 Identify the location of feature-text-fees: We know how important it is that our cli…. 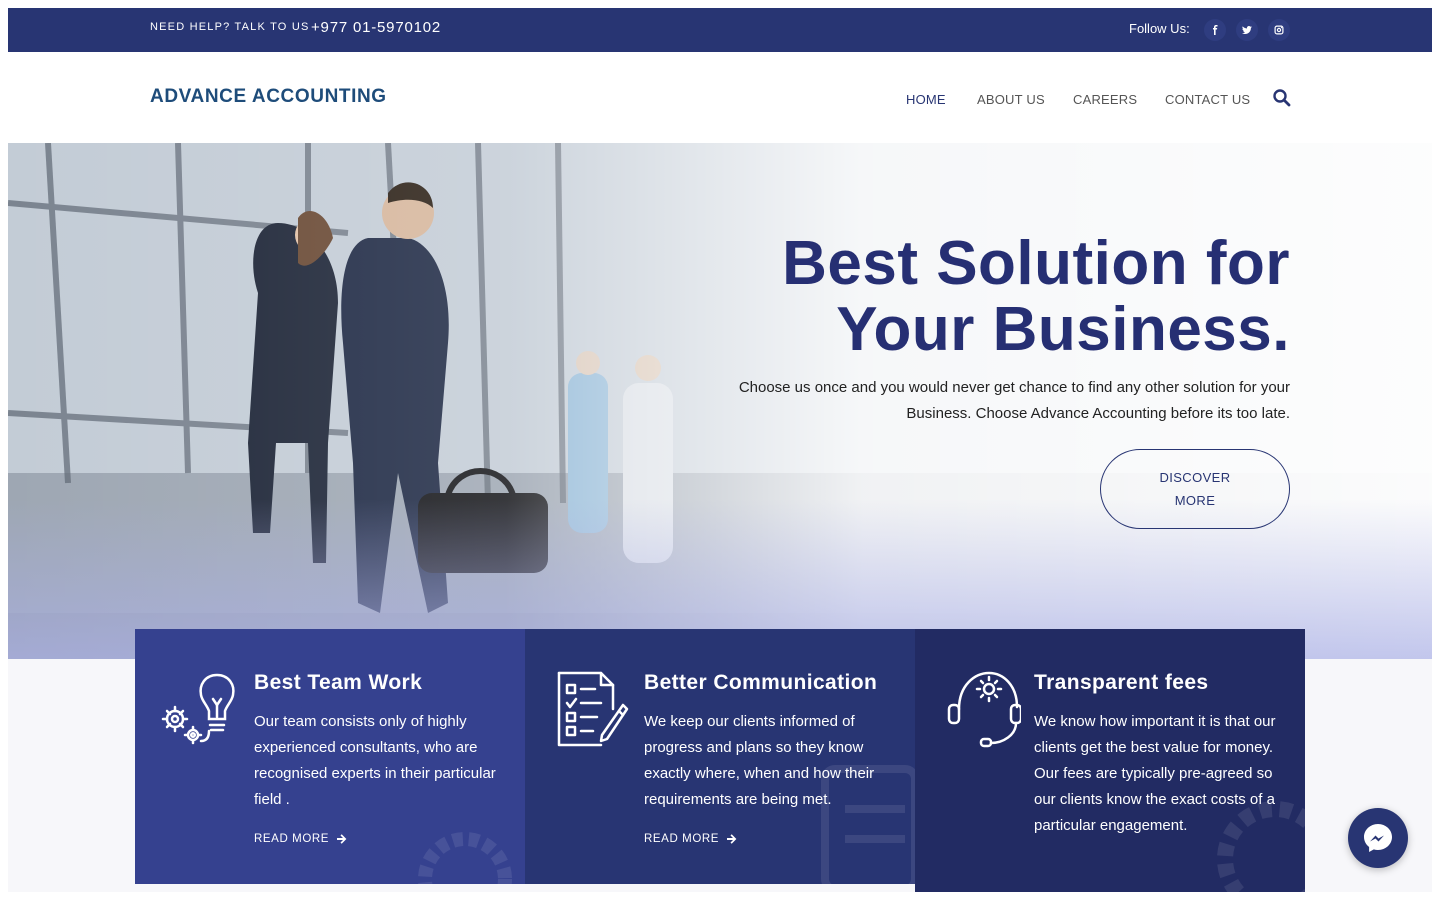
(1155, 773).